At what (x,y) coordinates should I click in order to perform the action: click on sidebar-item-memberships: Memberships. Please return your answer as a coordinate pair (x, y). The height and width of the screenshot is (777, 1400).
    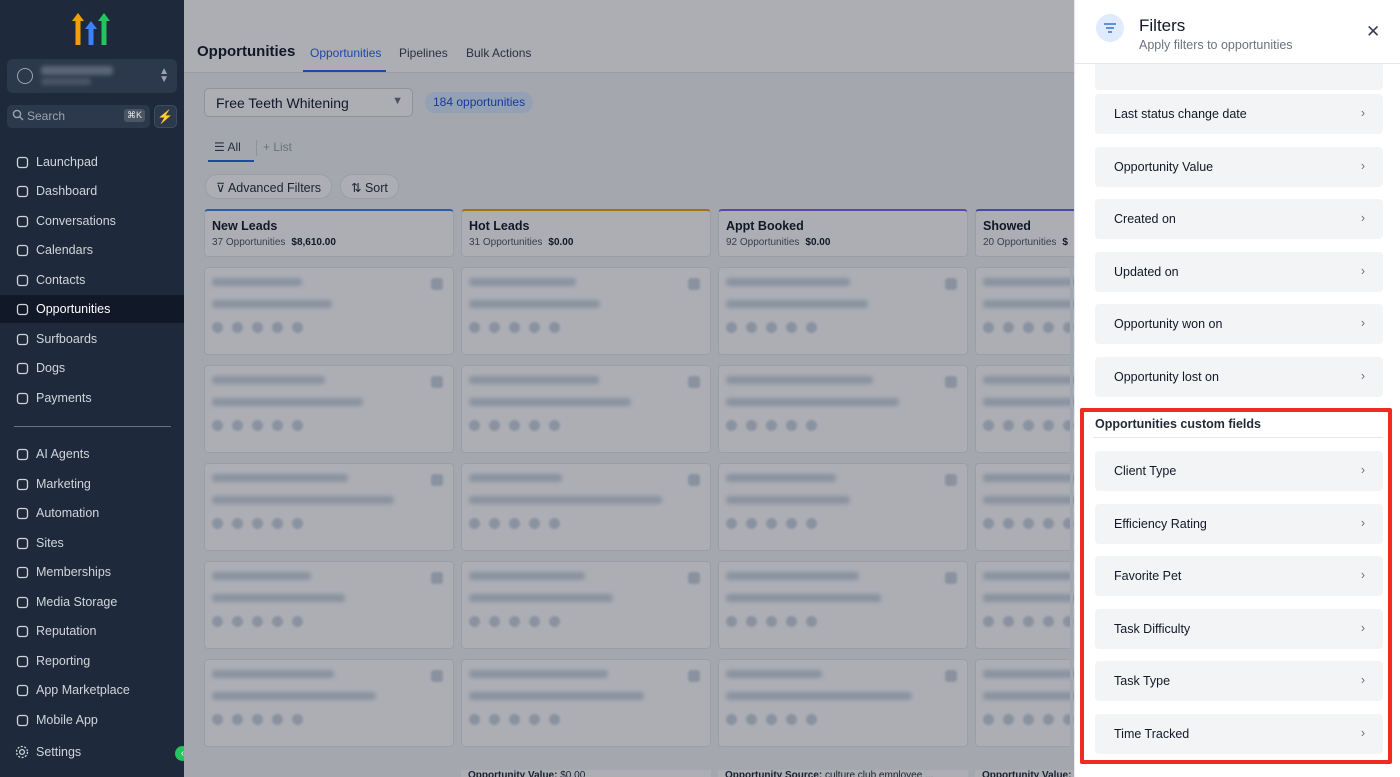
    Looking at the image, I should click on (92, 572).